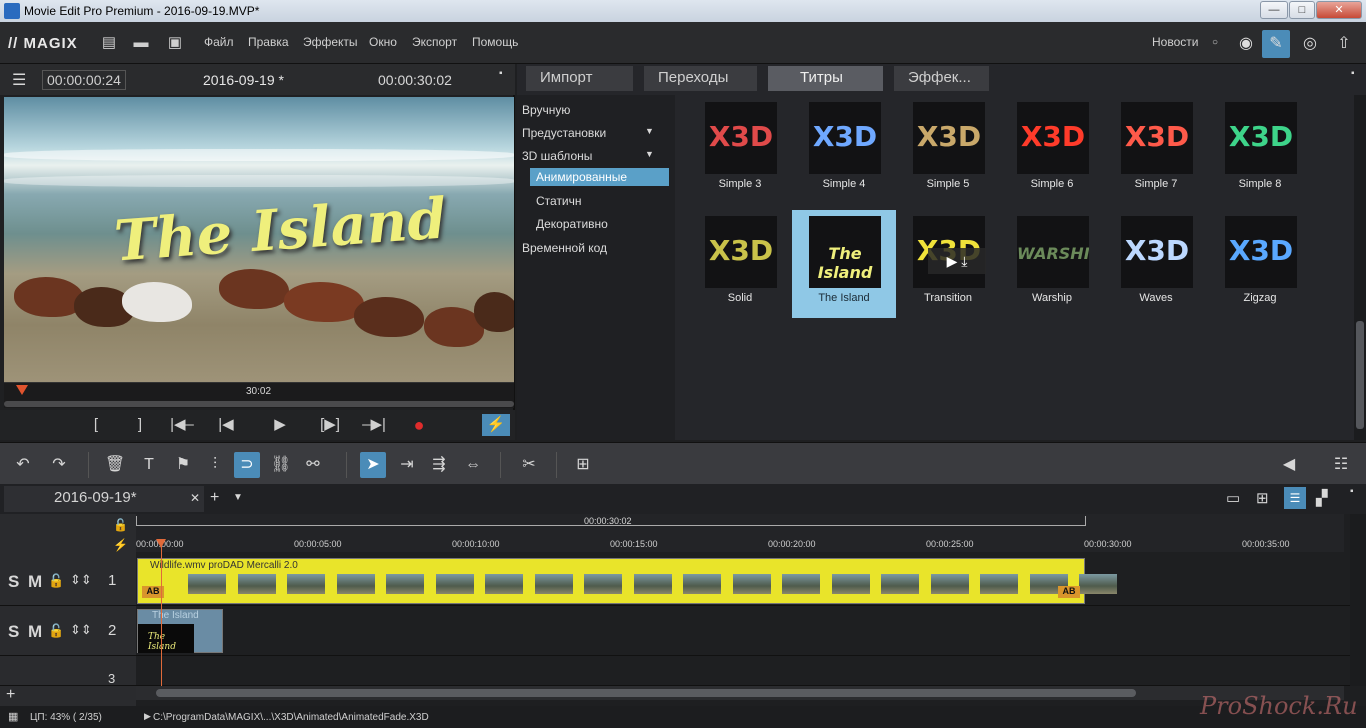 The height and width of the screenshot is (728, 1366). What do you see at coordinates (140, 425) in the screenshot?
I see `mark-out-button: ]` at bounding box center [140, 425].